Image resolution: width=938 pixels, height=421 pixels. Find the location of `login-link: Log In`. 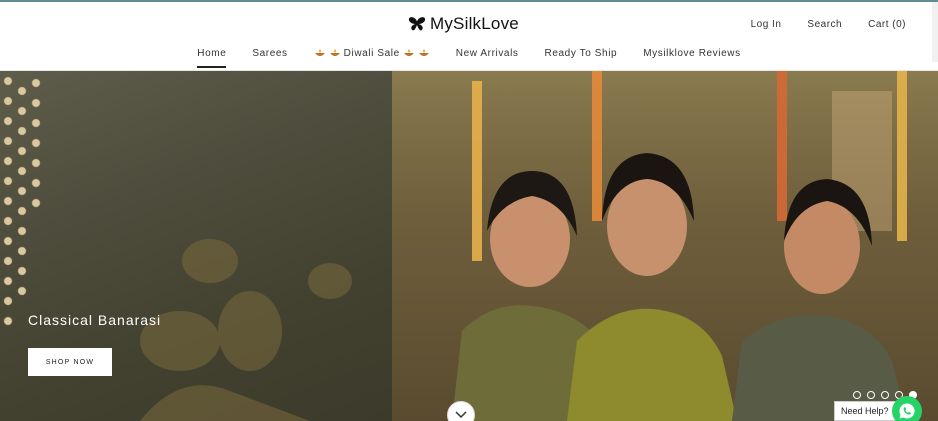

login-link: Log In is located at coordinates (766, 24).